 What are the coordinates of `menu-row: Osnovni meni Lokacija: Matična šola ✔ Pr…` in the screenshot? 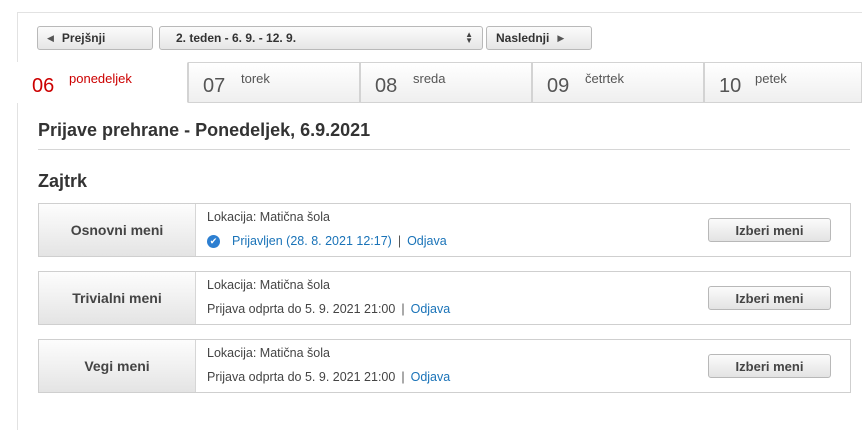 It's located at (444, 230).